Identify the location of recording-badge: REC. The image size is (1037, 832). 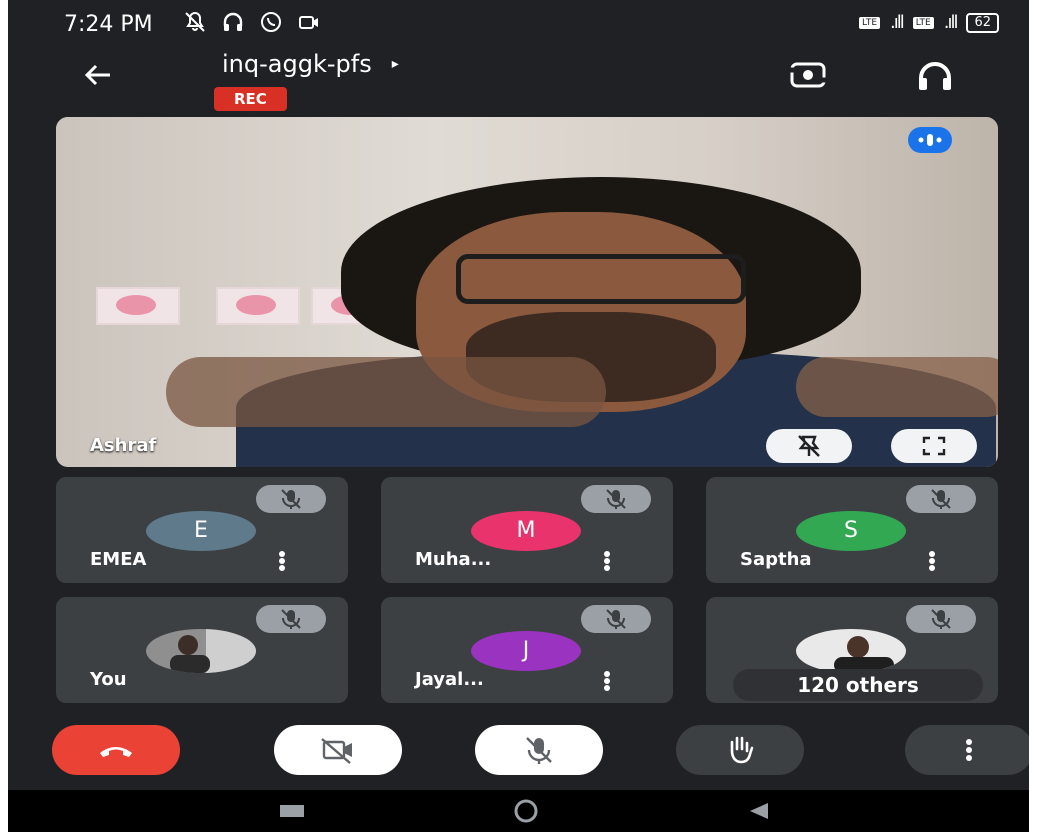
(250, 99).